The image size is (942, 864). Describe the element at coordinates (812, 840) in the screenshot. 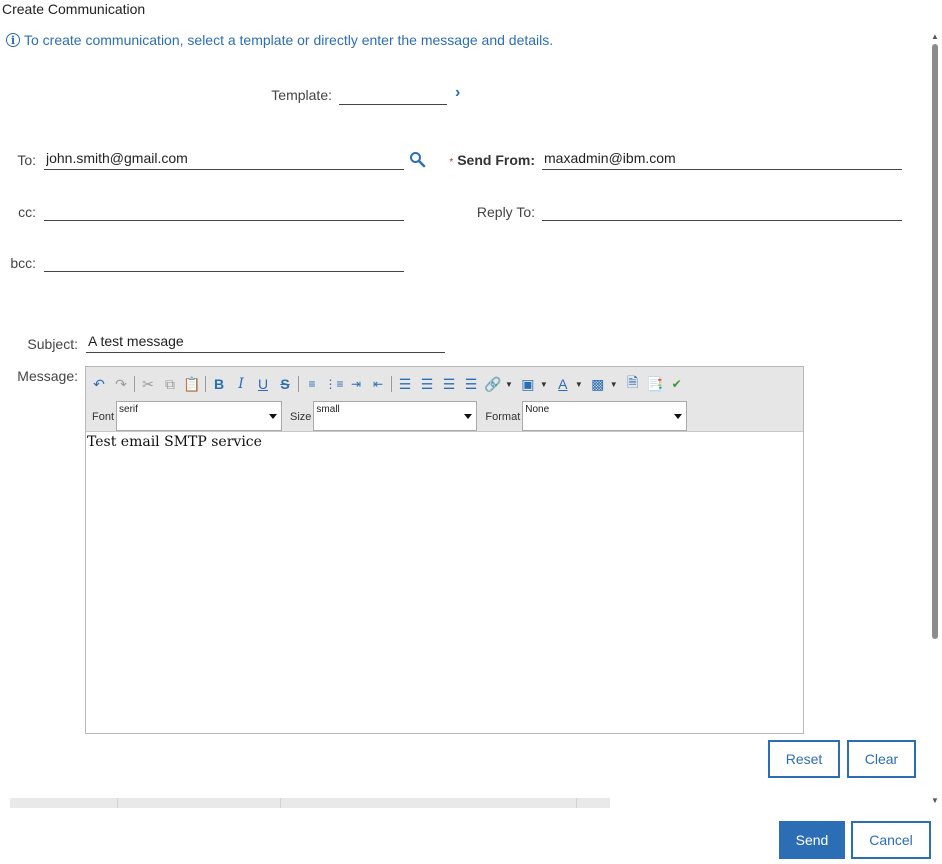

I see `send-button: Send` at that location.